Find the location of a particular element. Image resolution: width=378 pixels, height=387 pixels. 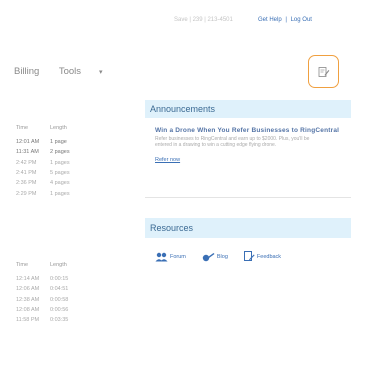

list-item: 12:06 AM 0:04:51 is located at coordinates (53, 289).